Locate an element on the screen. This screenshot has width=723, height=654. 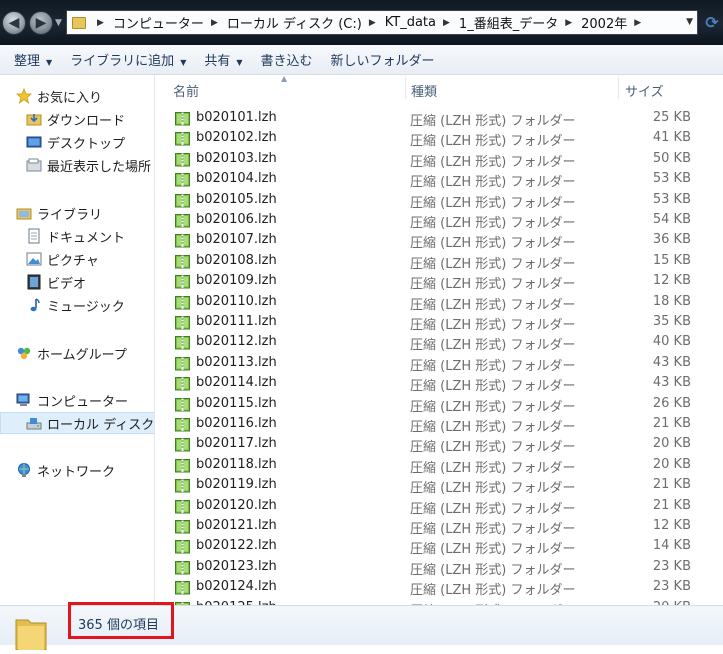
organize-button: 整理 ▼ is located at coordinates (30, 59).